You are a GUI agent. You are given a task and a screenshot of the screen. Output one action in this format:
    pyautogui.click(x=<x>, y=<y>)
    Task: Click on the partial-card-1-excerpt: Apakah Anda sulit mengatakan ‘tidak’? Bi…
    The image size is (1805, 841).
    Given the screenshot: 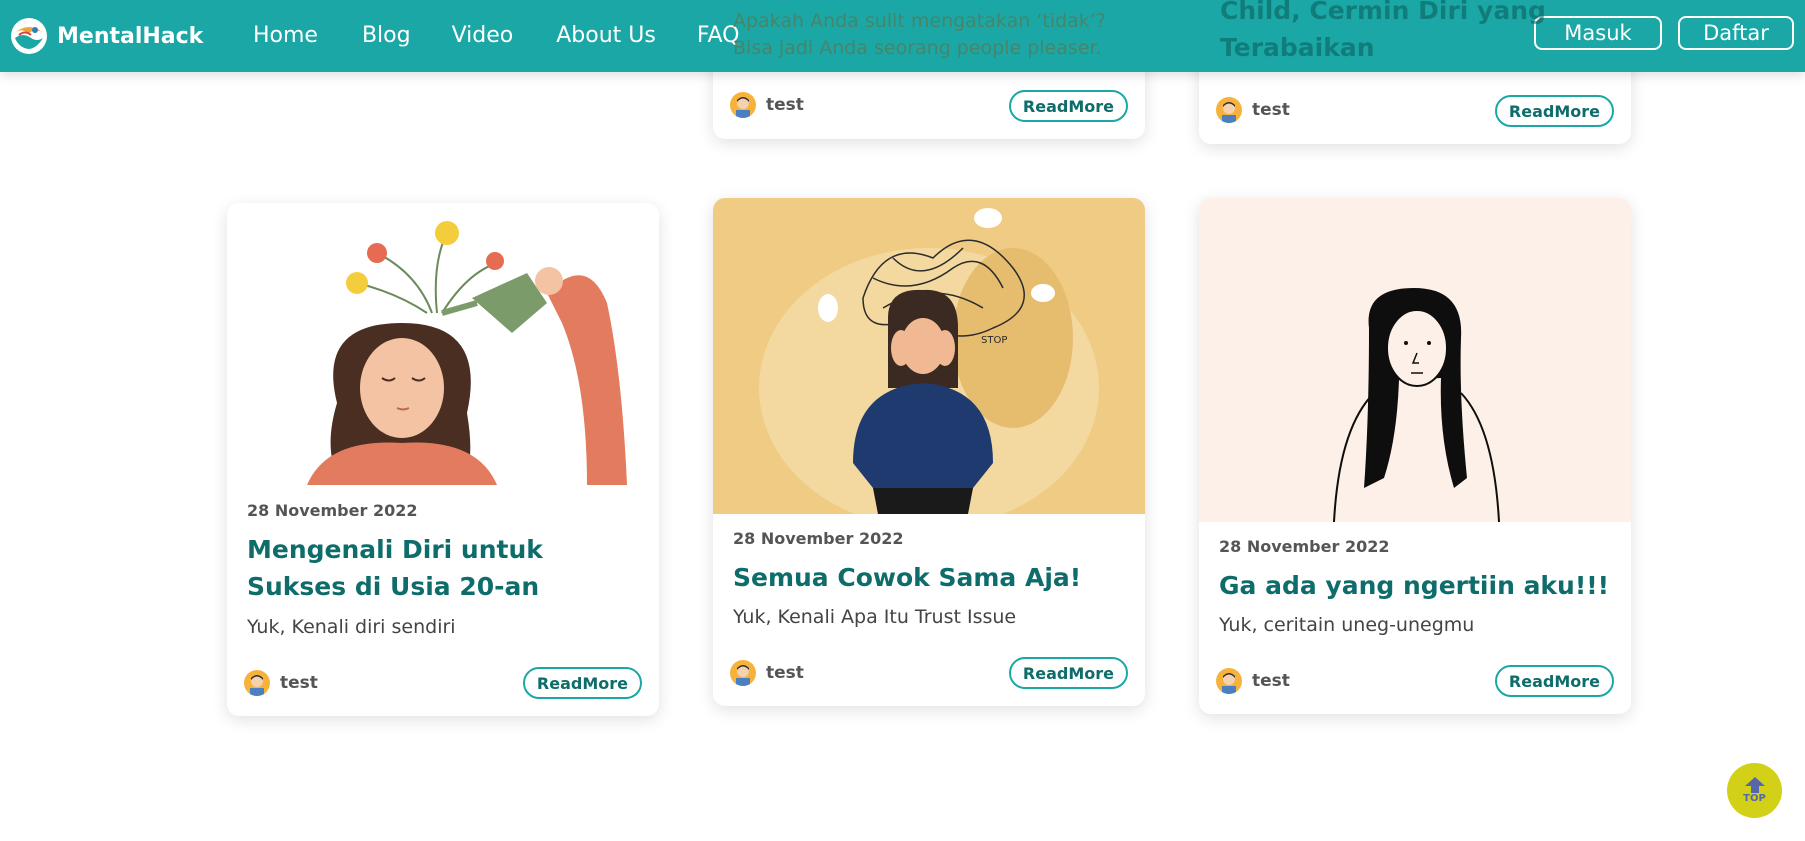 What is the action you would take?
    pyautogui.click(x=919, y=35)
    